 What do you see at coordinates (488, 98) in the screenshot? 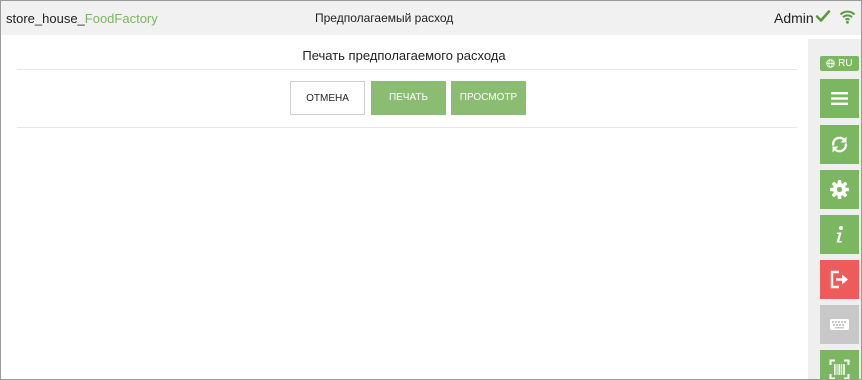
I see `preview-button: ПРОСМОТР` at bounding box center [488, 98].